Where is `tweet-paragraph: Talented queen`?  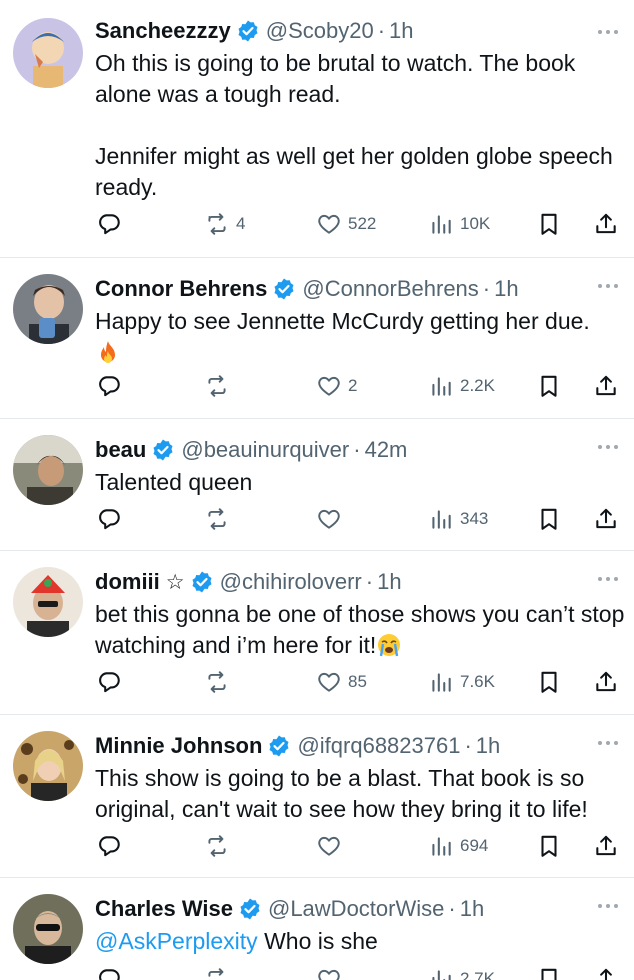 tweet-paragraph: Talented queen is located at coordinates (174, 482).